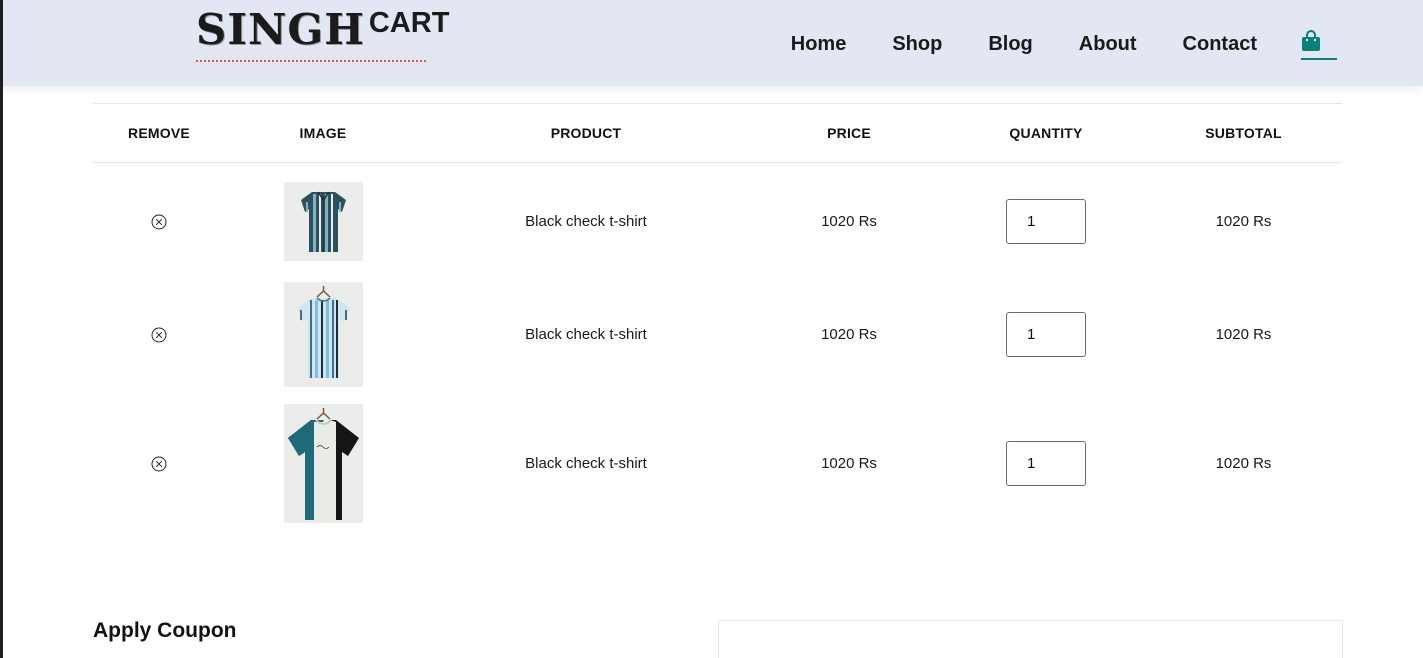  I want to click on header-remove: REMOVE, so click(159, 133).